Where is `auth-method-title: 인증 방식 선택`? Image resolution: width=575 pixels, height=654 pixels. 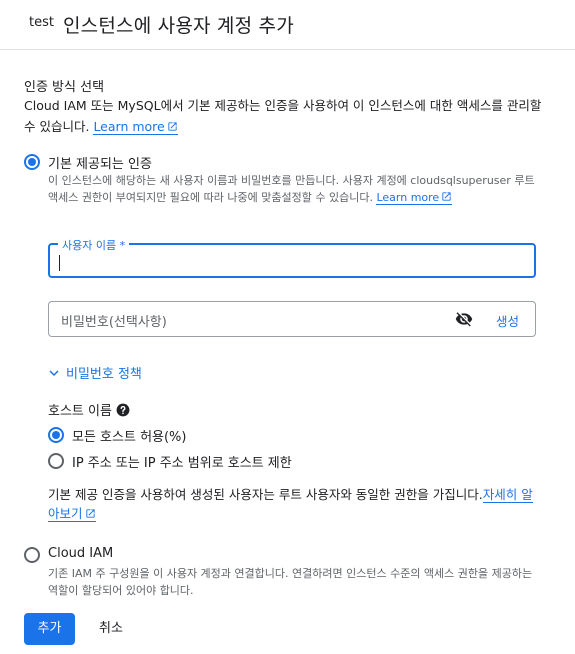 auth-method-title: 인증 방식 선택 is located at coordinates (64, 87).